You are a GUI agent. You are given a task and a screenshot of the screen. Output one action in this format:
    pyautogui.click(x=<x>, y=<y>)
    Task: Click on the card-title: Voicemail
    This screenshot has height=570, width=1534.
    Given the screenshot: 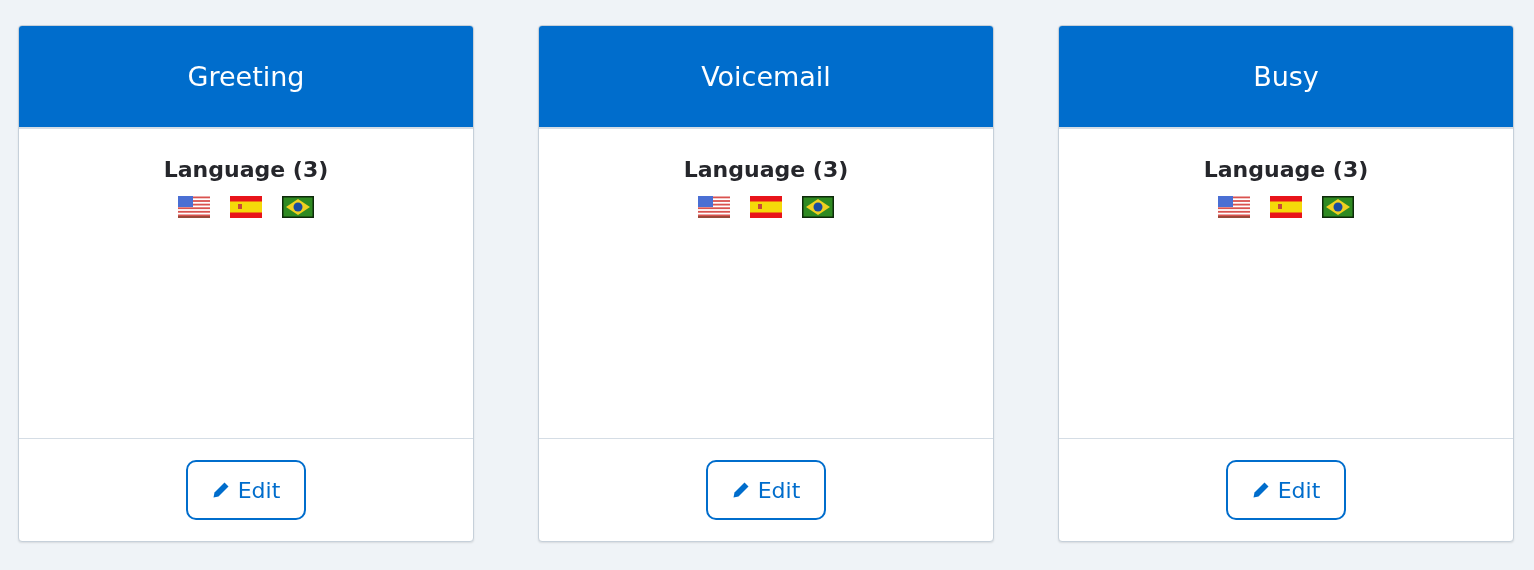 What is the action you would take?
    pyautogui.click(x=766, y=77)
    